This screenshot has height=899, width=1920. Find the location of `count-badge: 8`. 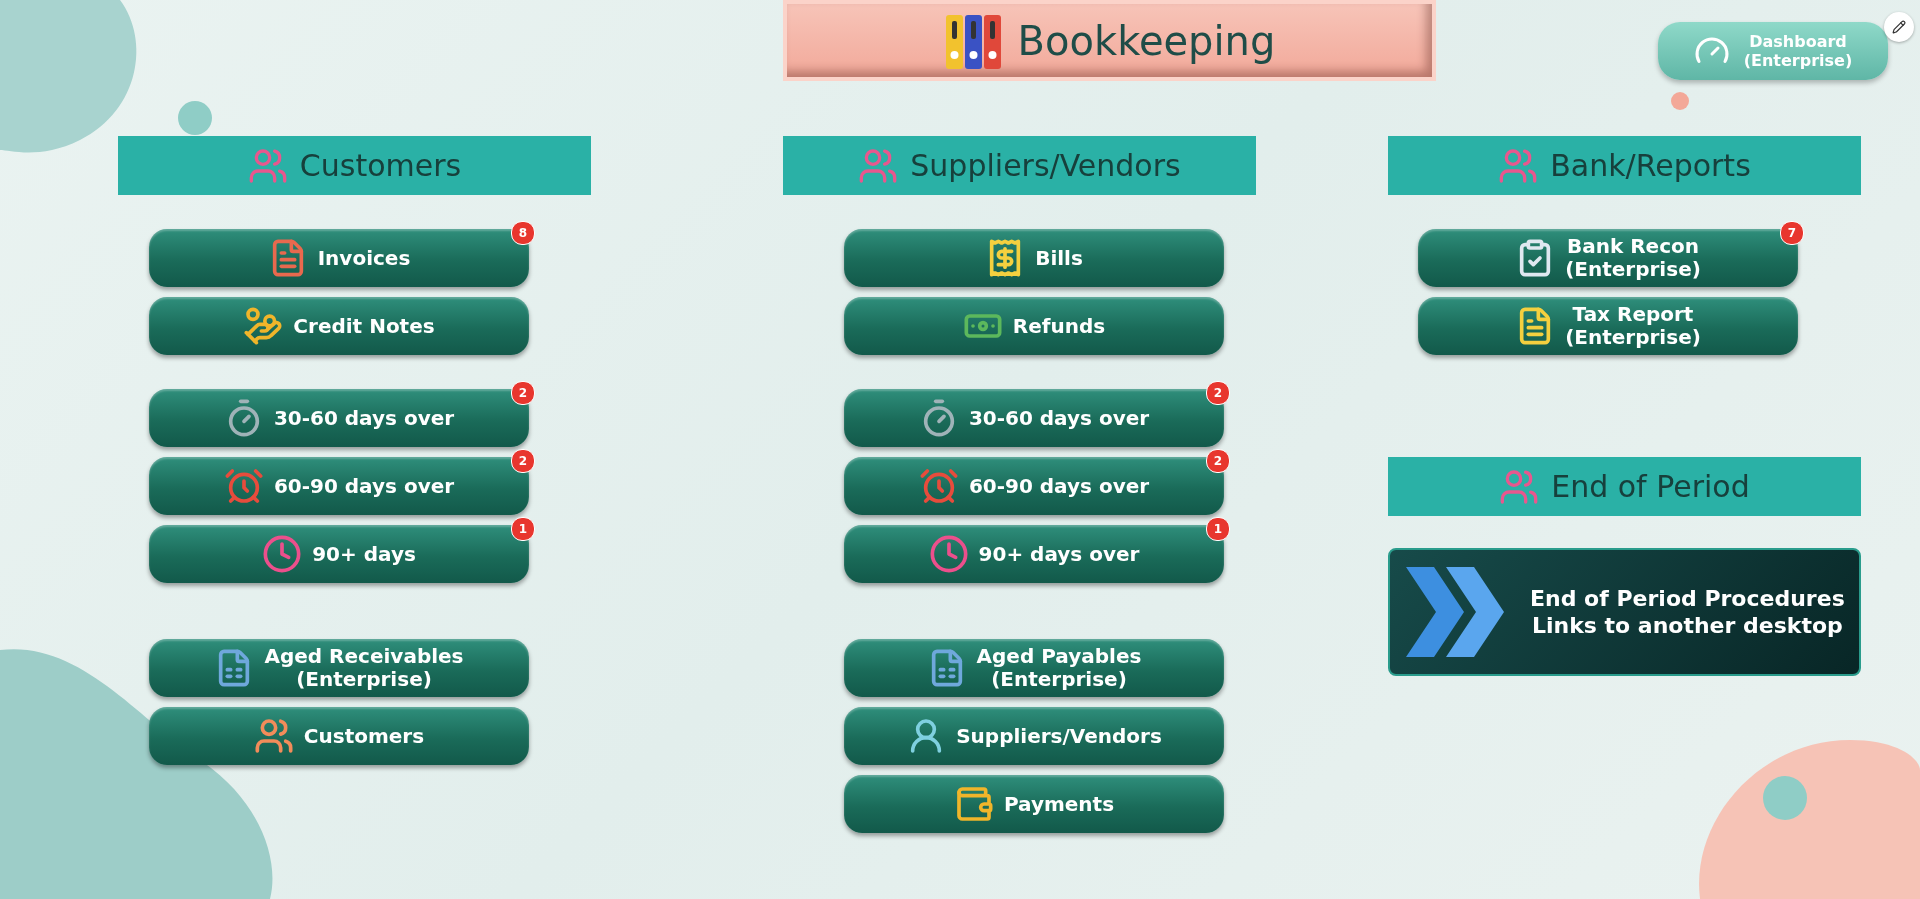

count-badge: 8 is located at coordinates (523, 233).